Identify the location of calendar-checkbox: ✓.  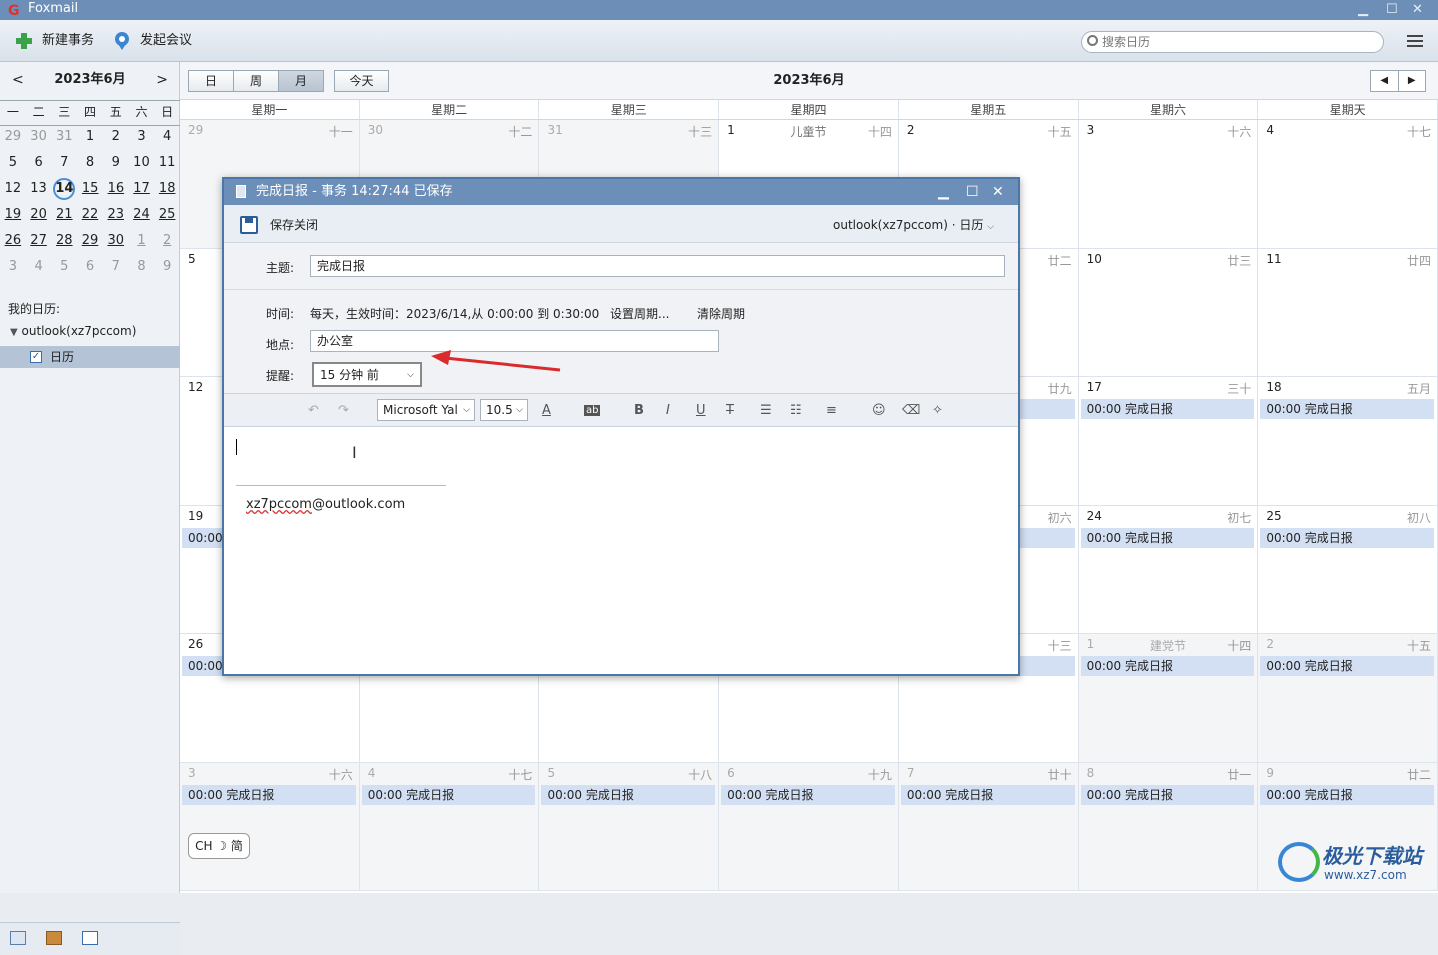
(36, 357).